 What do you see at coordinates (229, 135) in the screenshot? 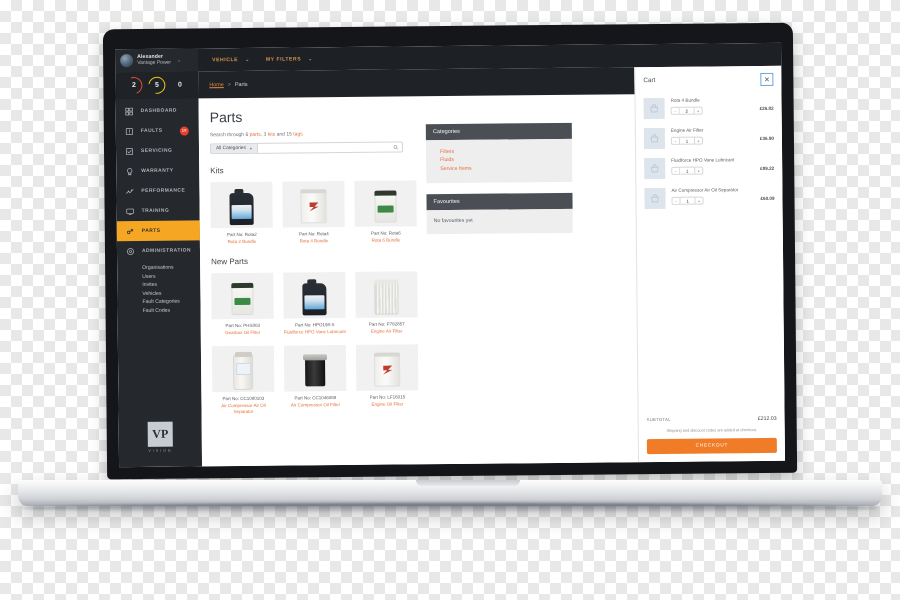
I see `search-summary-prefix: Search through 6` at bounding box center [229, 135].